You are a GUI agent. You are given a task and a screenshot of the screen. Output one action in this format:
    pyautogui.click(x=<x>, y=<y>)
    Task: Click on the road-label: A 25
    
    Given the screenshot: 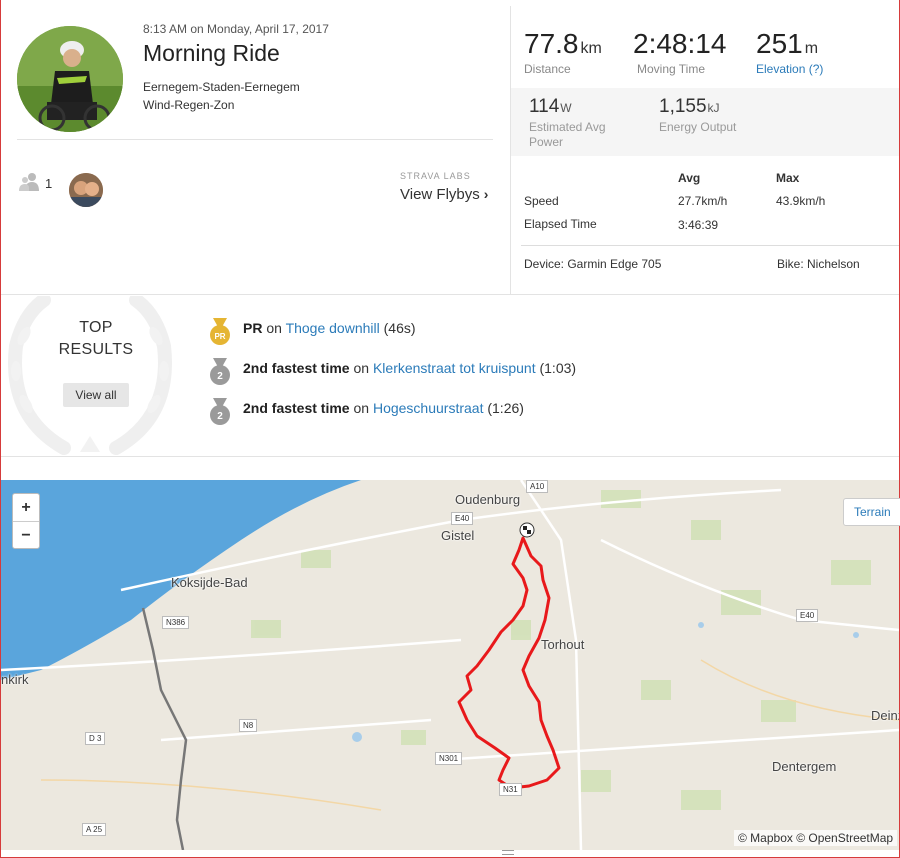 What is the action you would take?
    pyautogui.click(x=94, y=829)
    